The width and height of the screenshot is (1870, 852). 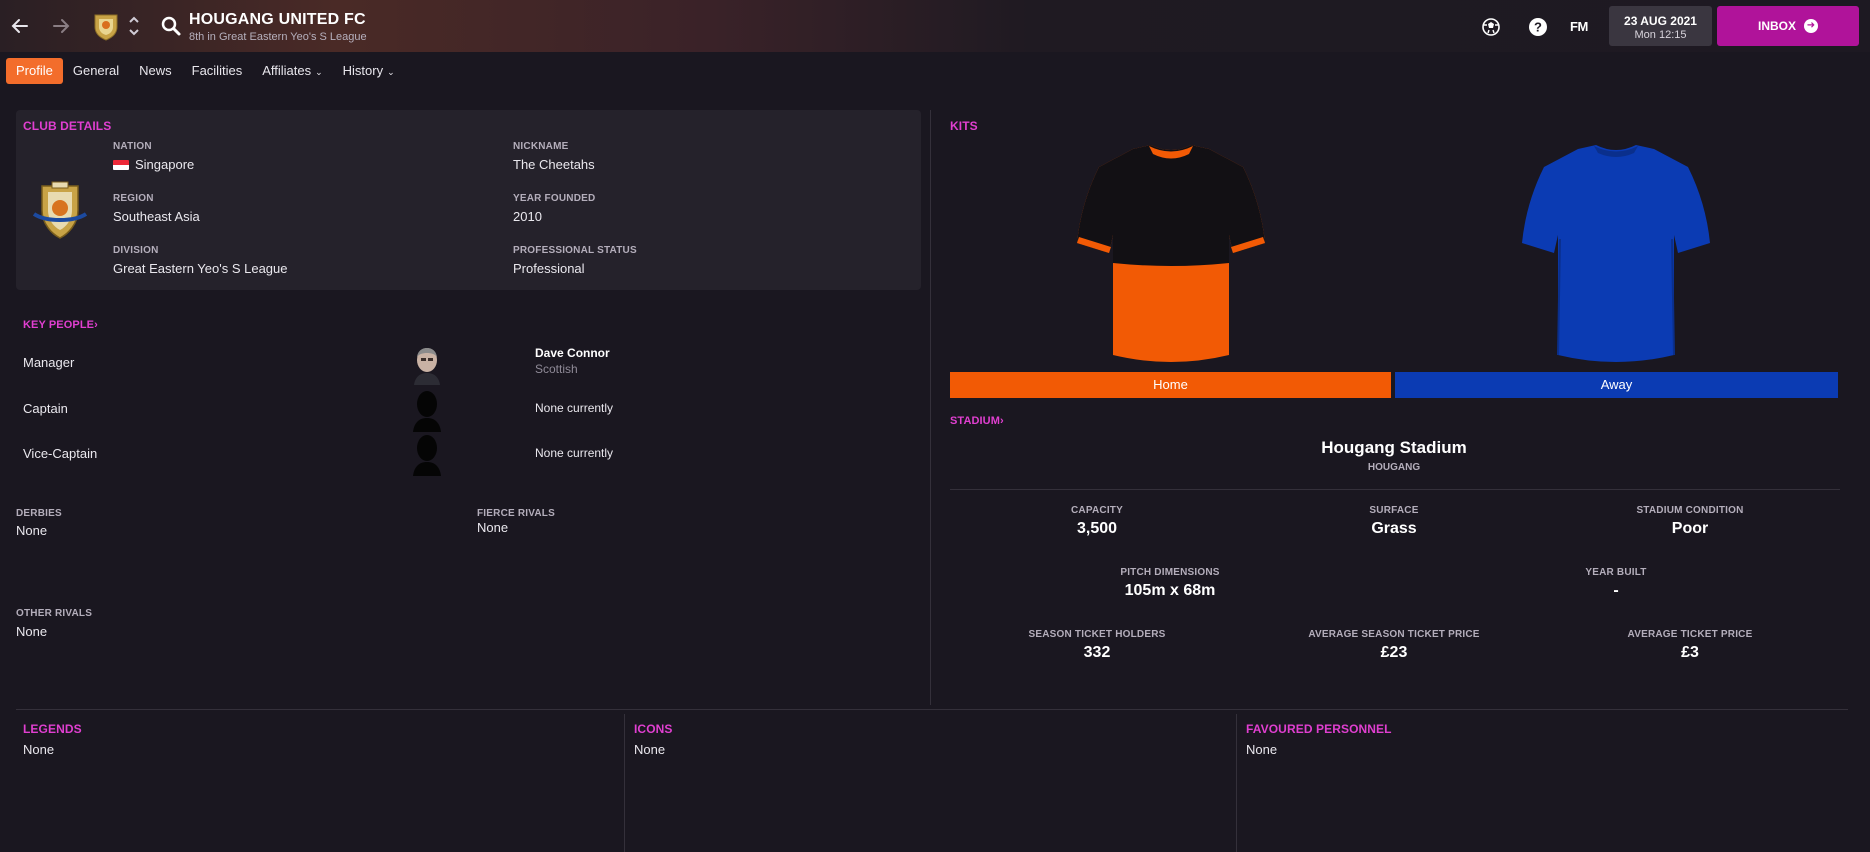 What do you see at coordinates (572, 353) in the screenshot?
I see `manager-name: Dave Connor` at bounding box center [572, 353].